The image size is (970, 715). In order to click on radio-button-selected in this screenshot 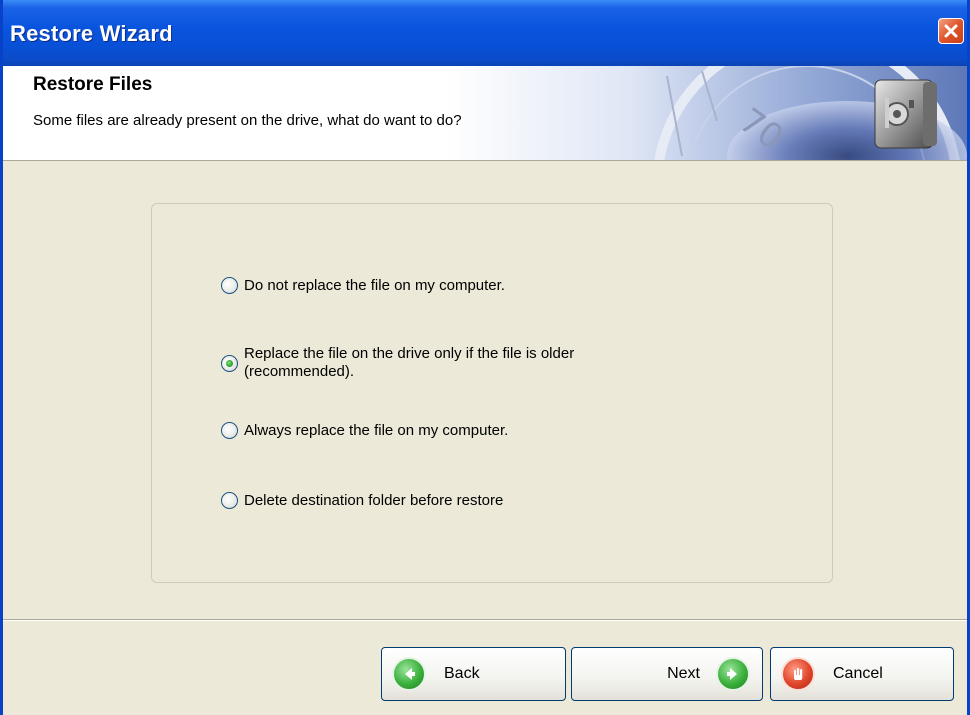, I will do `click(229, 363)`.